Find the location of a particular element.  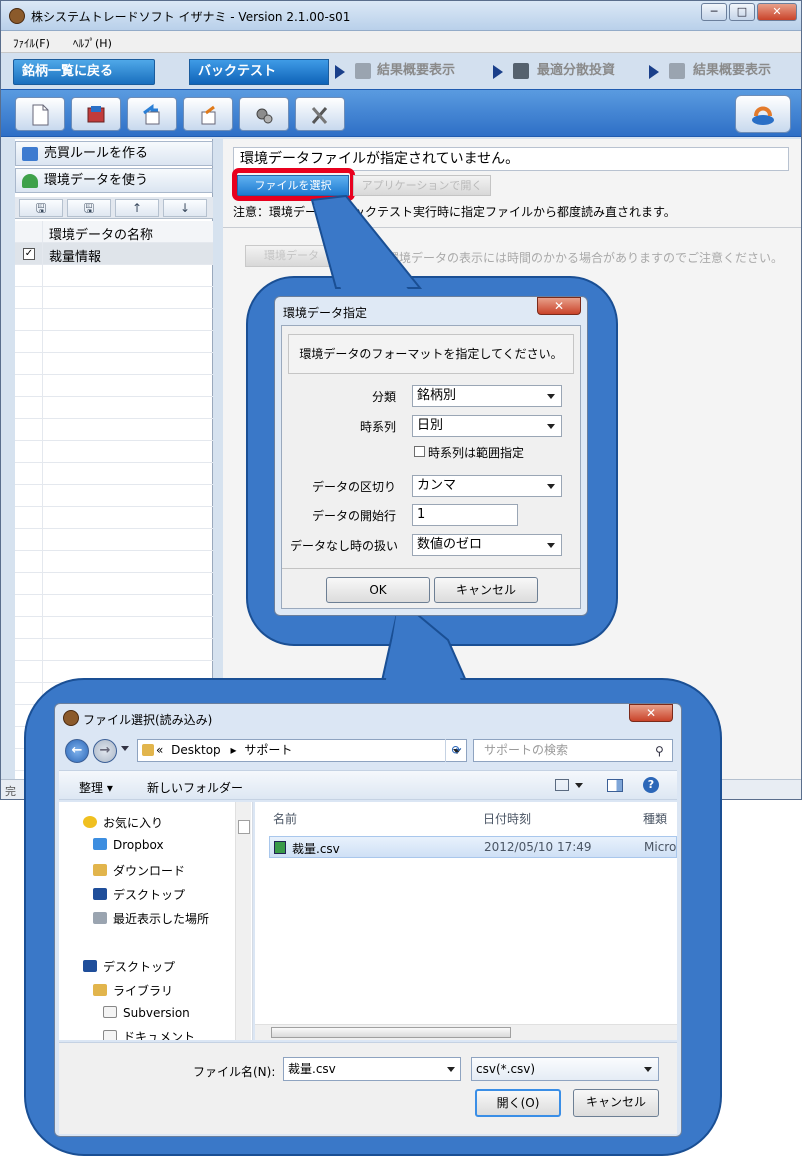

category-label: 分類 is located at coordinates (383, 397).